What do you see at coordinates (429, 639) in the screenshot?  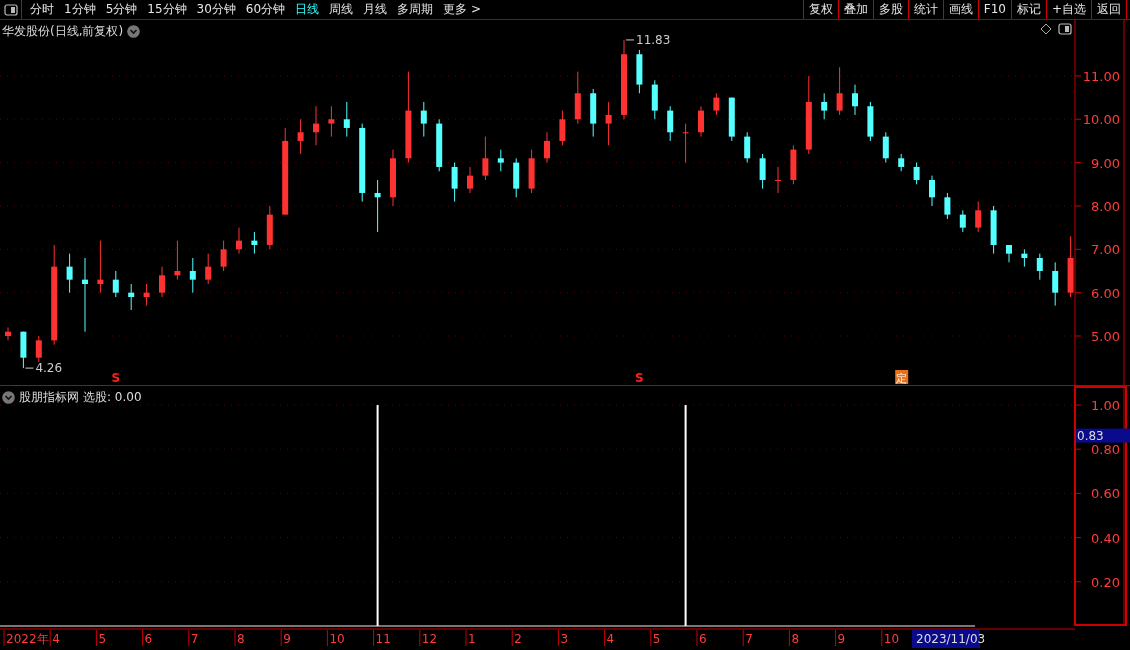 I see `date-label: 12` at bounding box center [429, 639].